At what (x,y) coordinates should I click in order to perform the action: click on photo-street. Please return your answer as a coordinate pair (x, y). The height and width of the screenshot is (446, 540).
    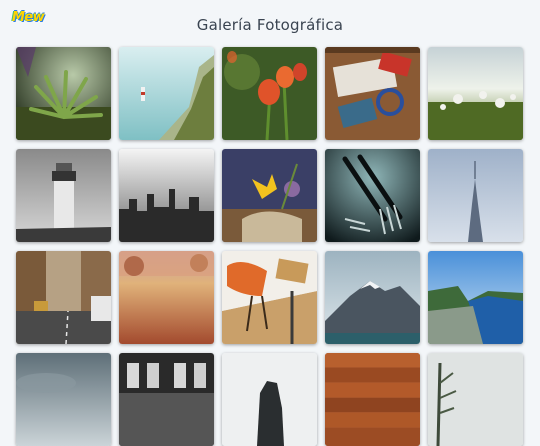
    Looking at the image, I should click on (63, 297).